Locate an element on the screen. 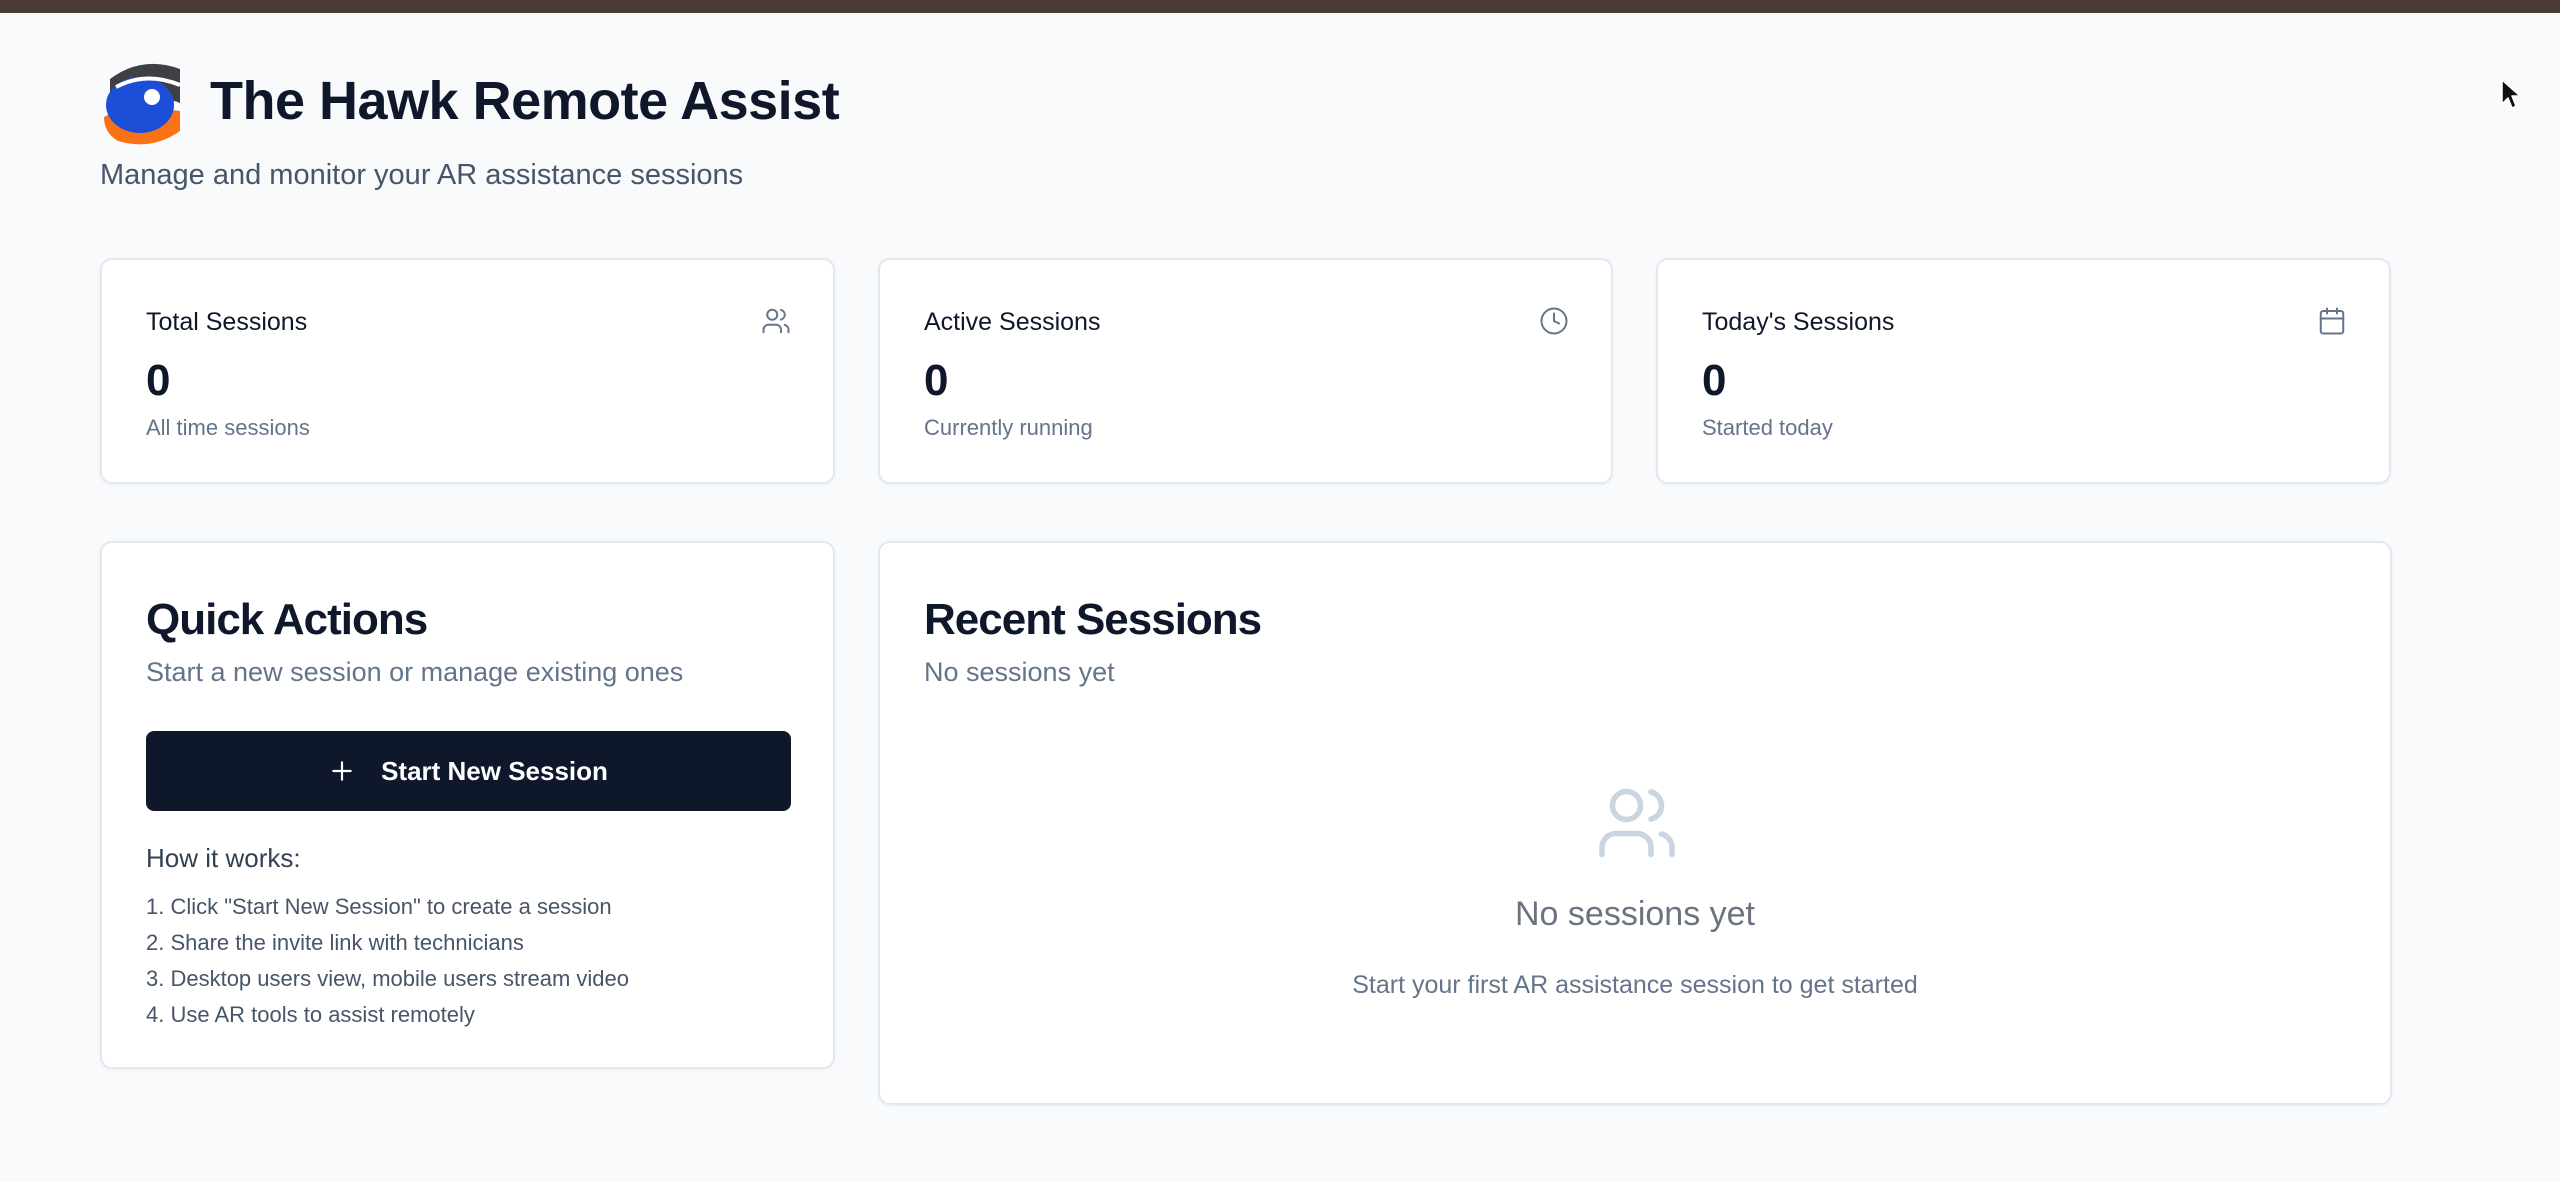 This screenshot has height=1182, width=2560. recent-sessions-title: Recent Sessions is located at coordinates (1093, 619).